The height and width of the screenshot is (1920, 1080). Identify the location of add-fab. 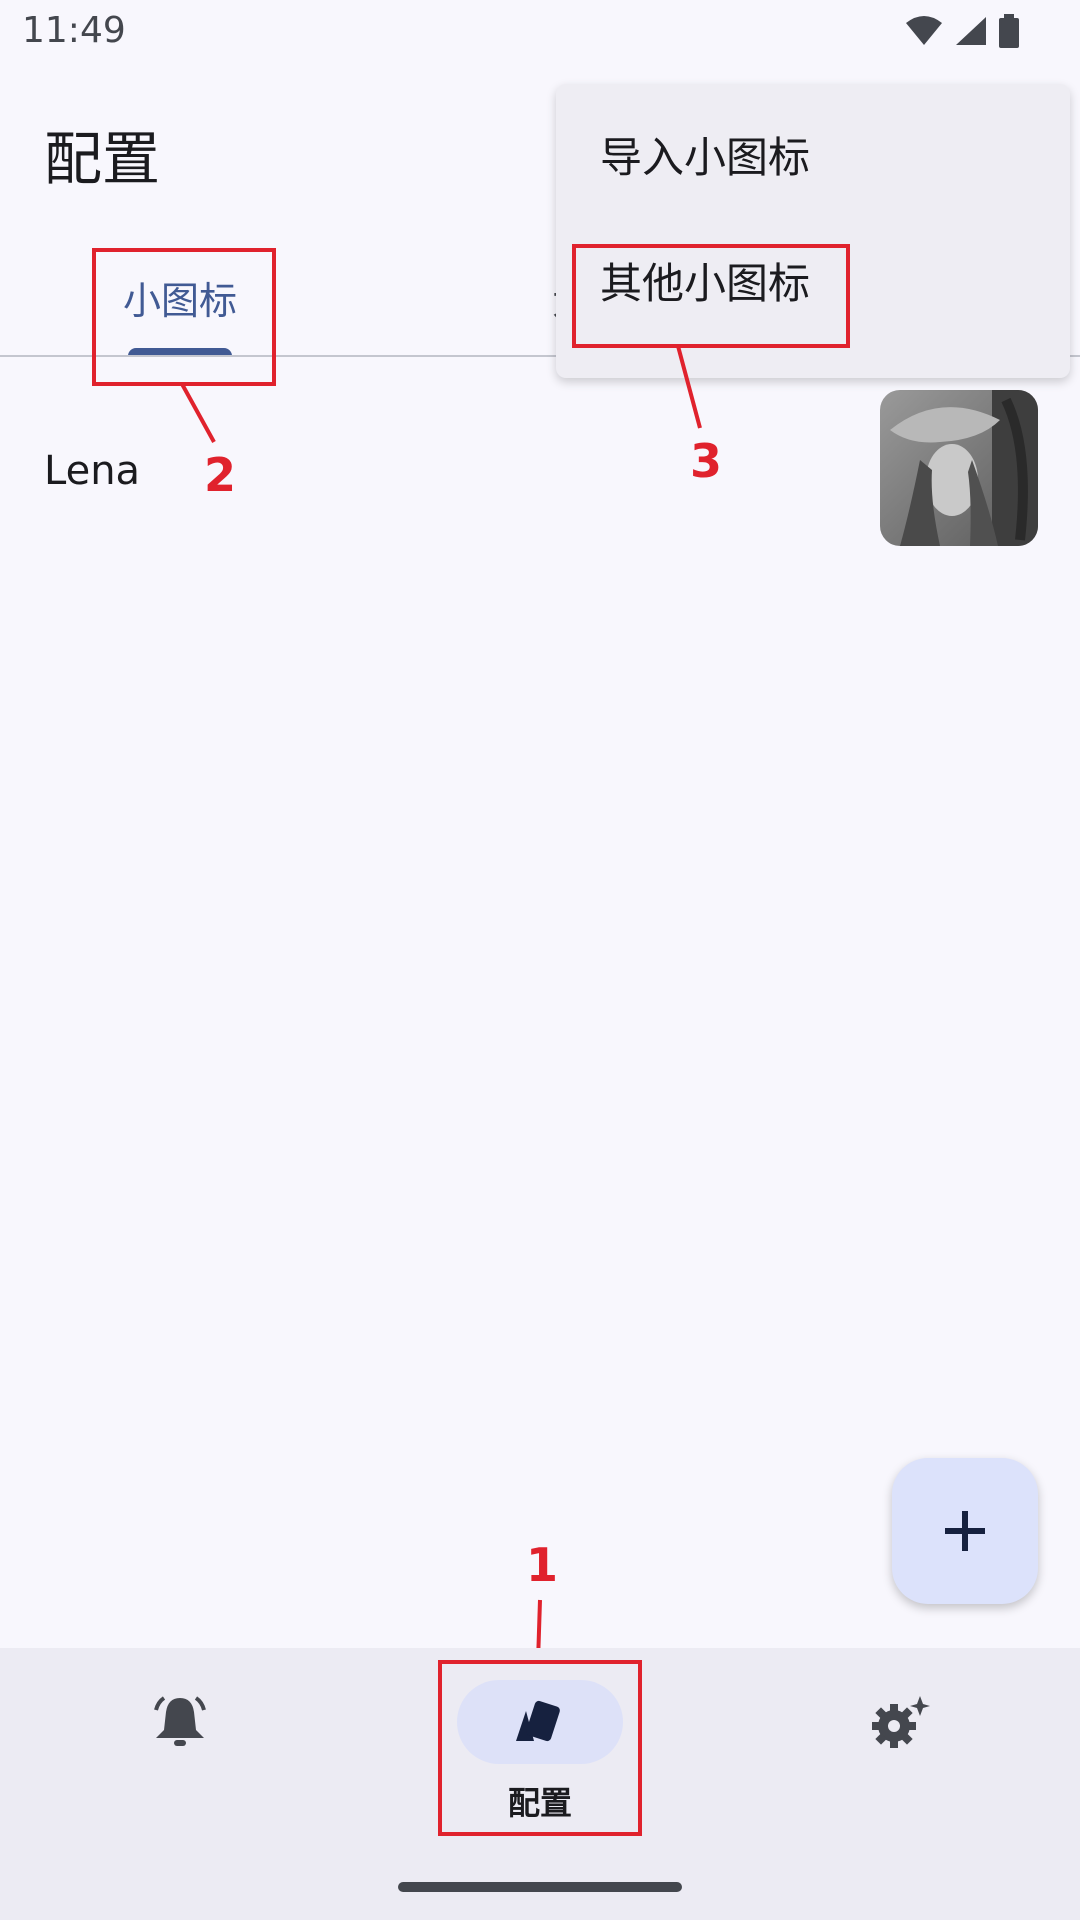
(965, 1531).